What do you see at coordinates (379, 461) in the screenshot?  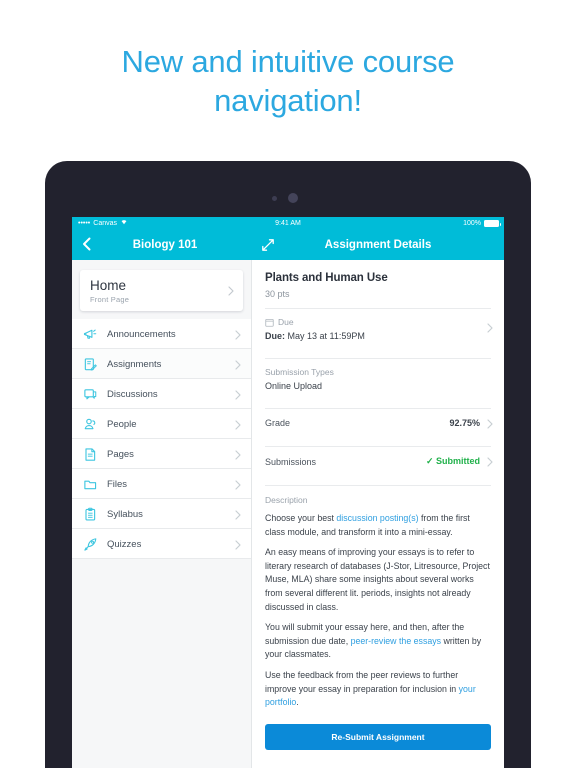 I see `submissions-row: Submissions ✓ Submitted` at bounding box center [379, 461].